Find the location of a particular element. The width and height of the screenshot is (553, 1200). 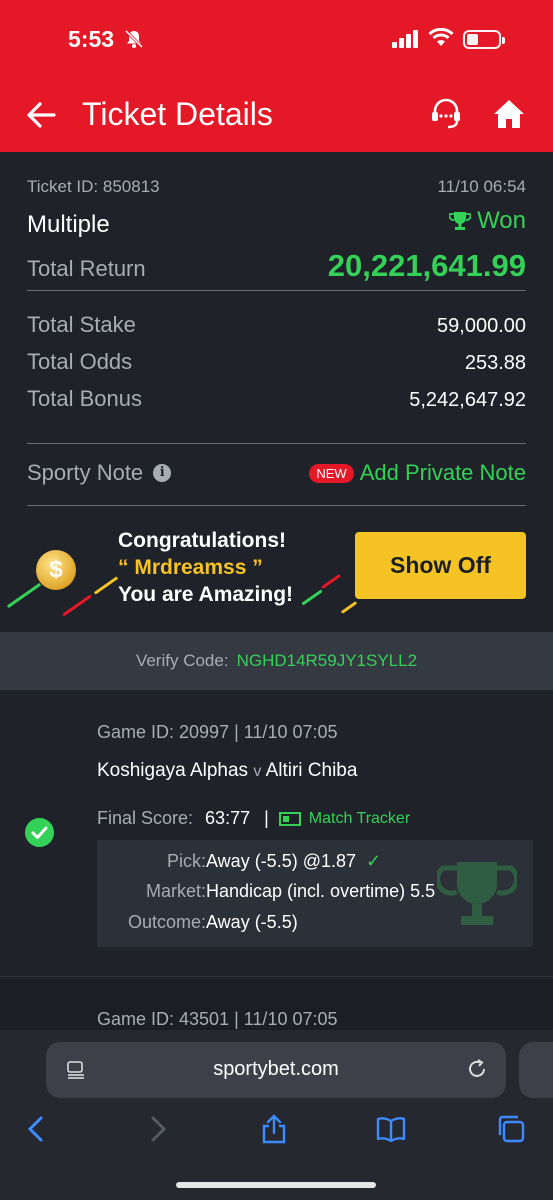

new-badge: NEW is located at coordinates (331, 473).